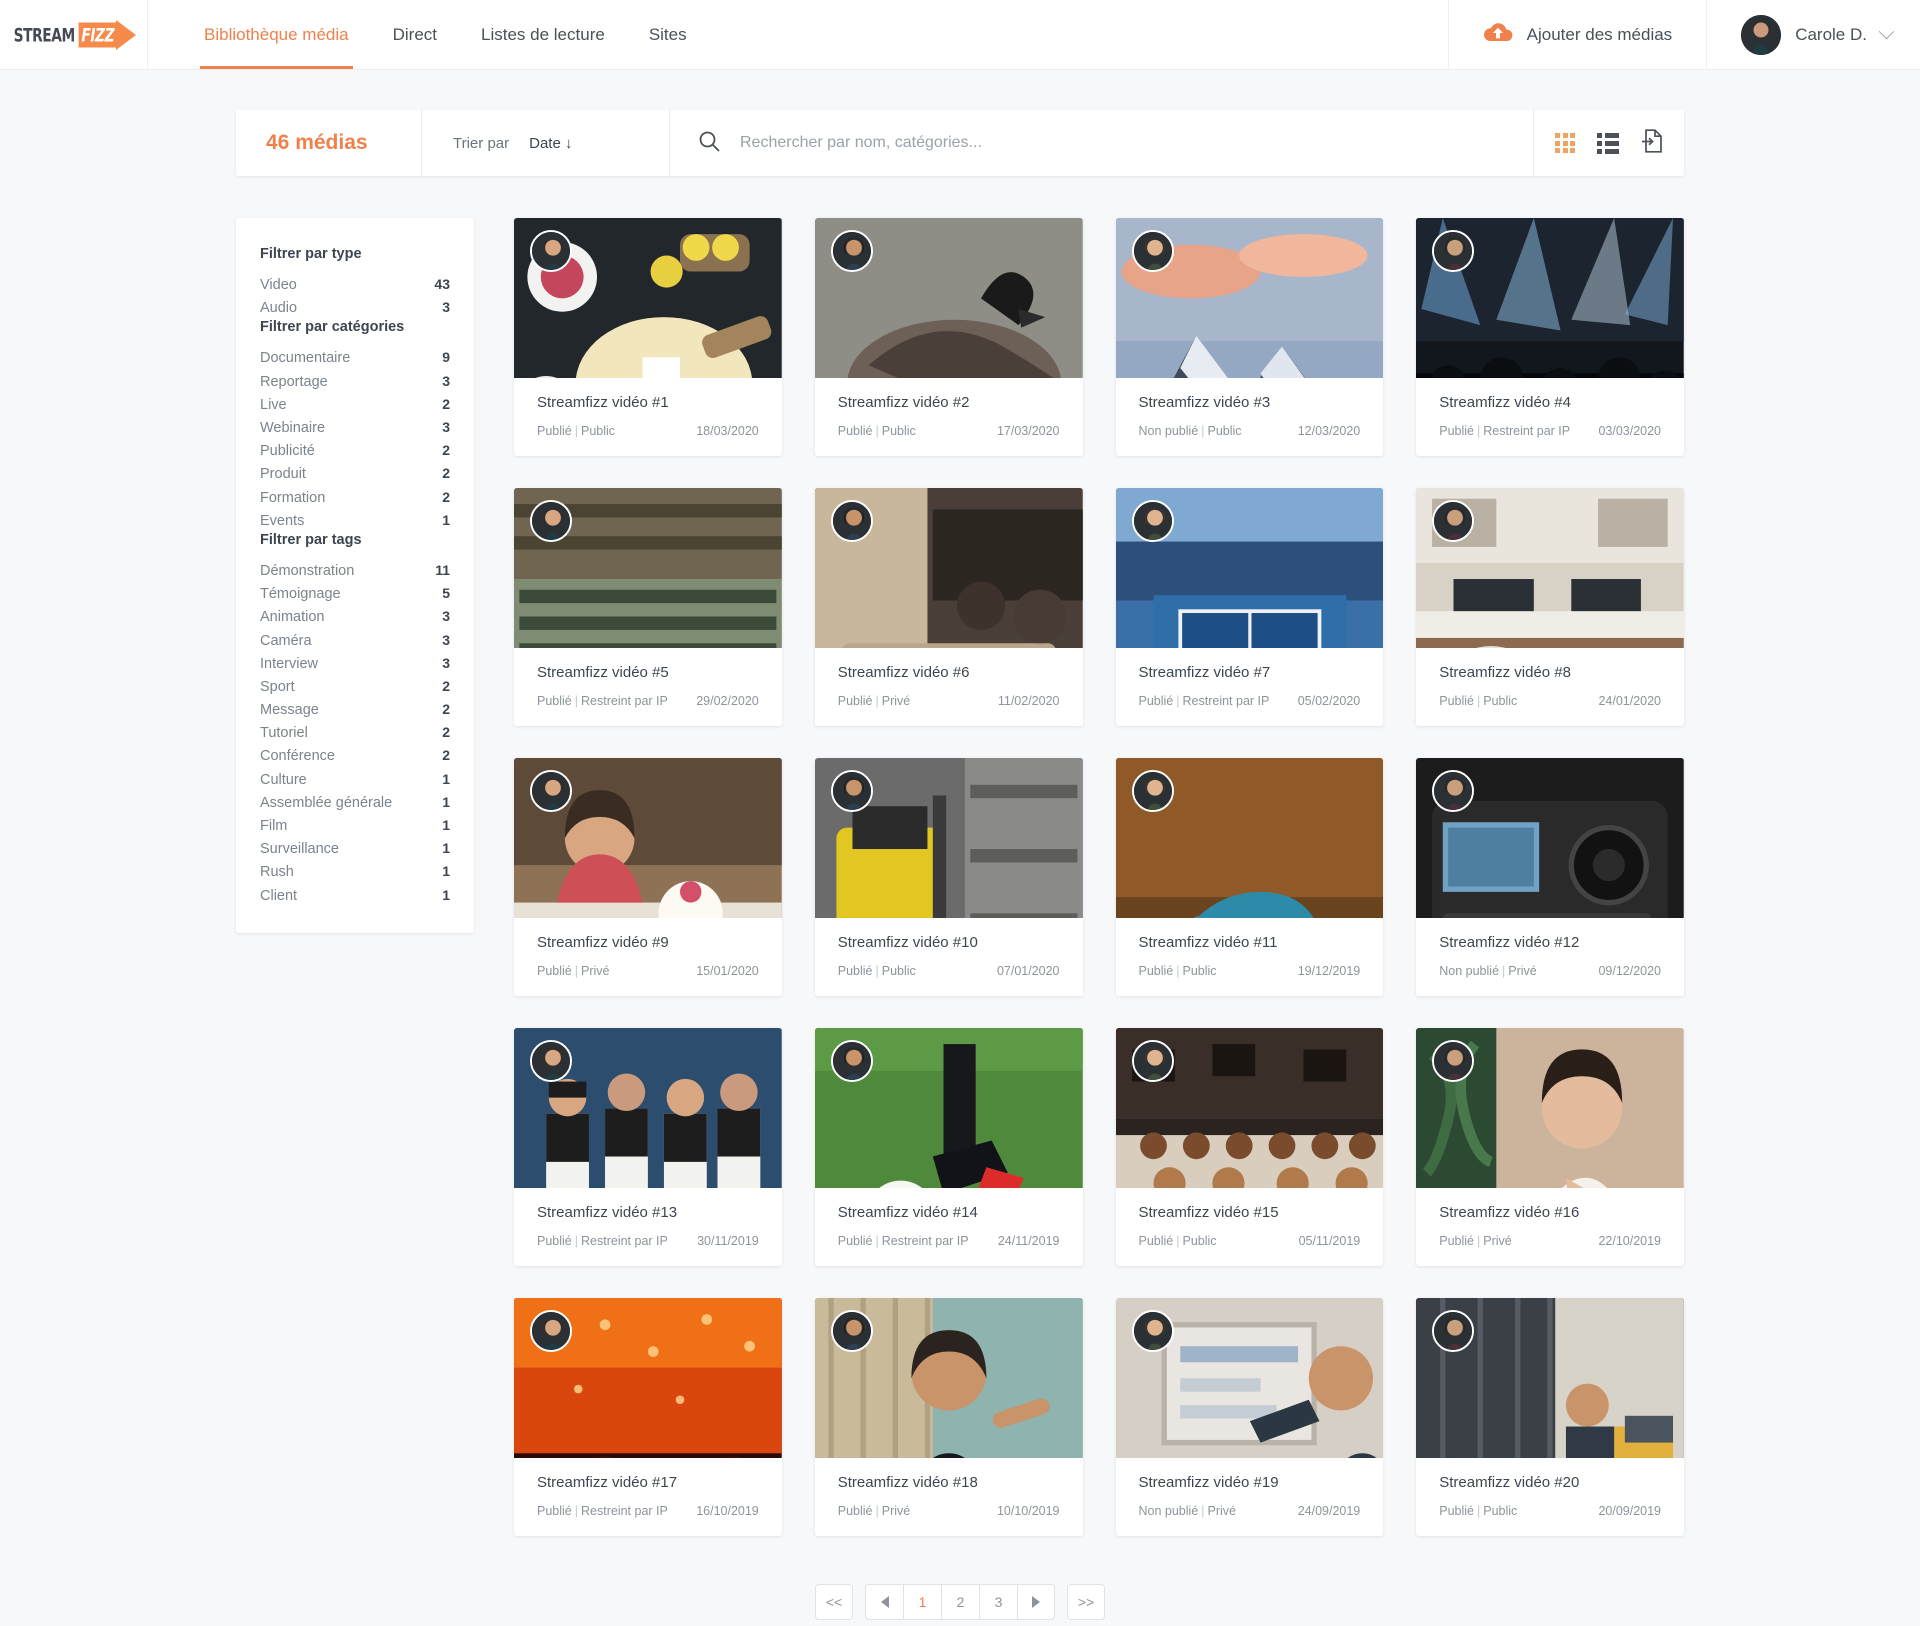 The image size is (1920, 1626). Describe the element at coordinates (355, 427) in the screenshot. I see `filter-item-webinaire: Webinaire 3` at that location.